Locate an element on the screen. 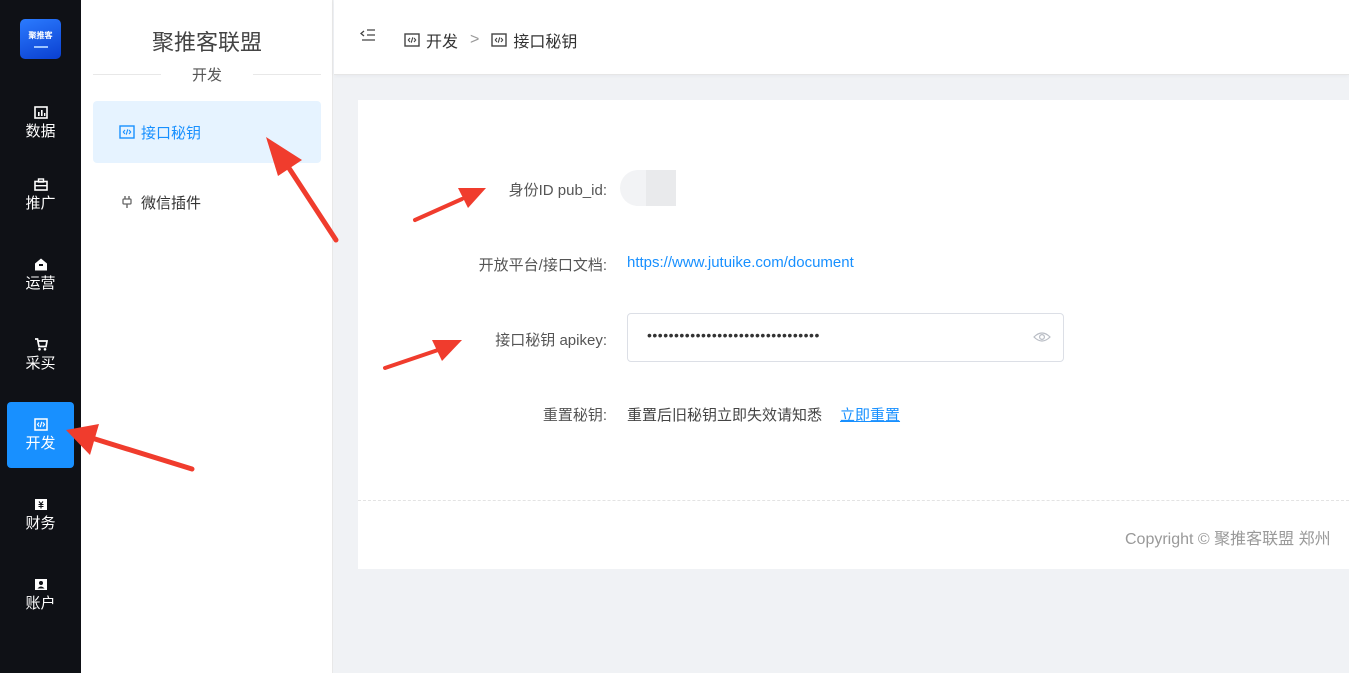  plug-icon is located at coordinates (127, 202).